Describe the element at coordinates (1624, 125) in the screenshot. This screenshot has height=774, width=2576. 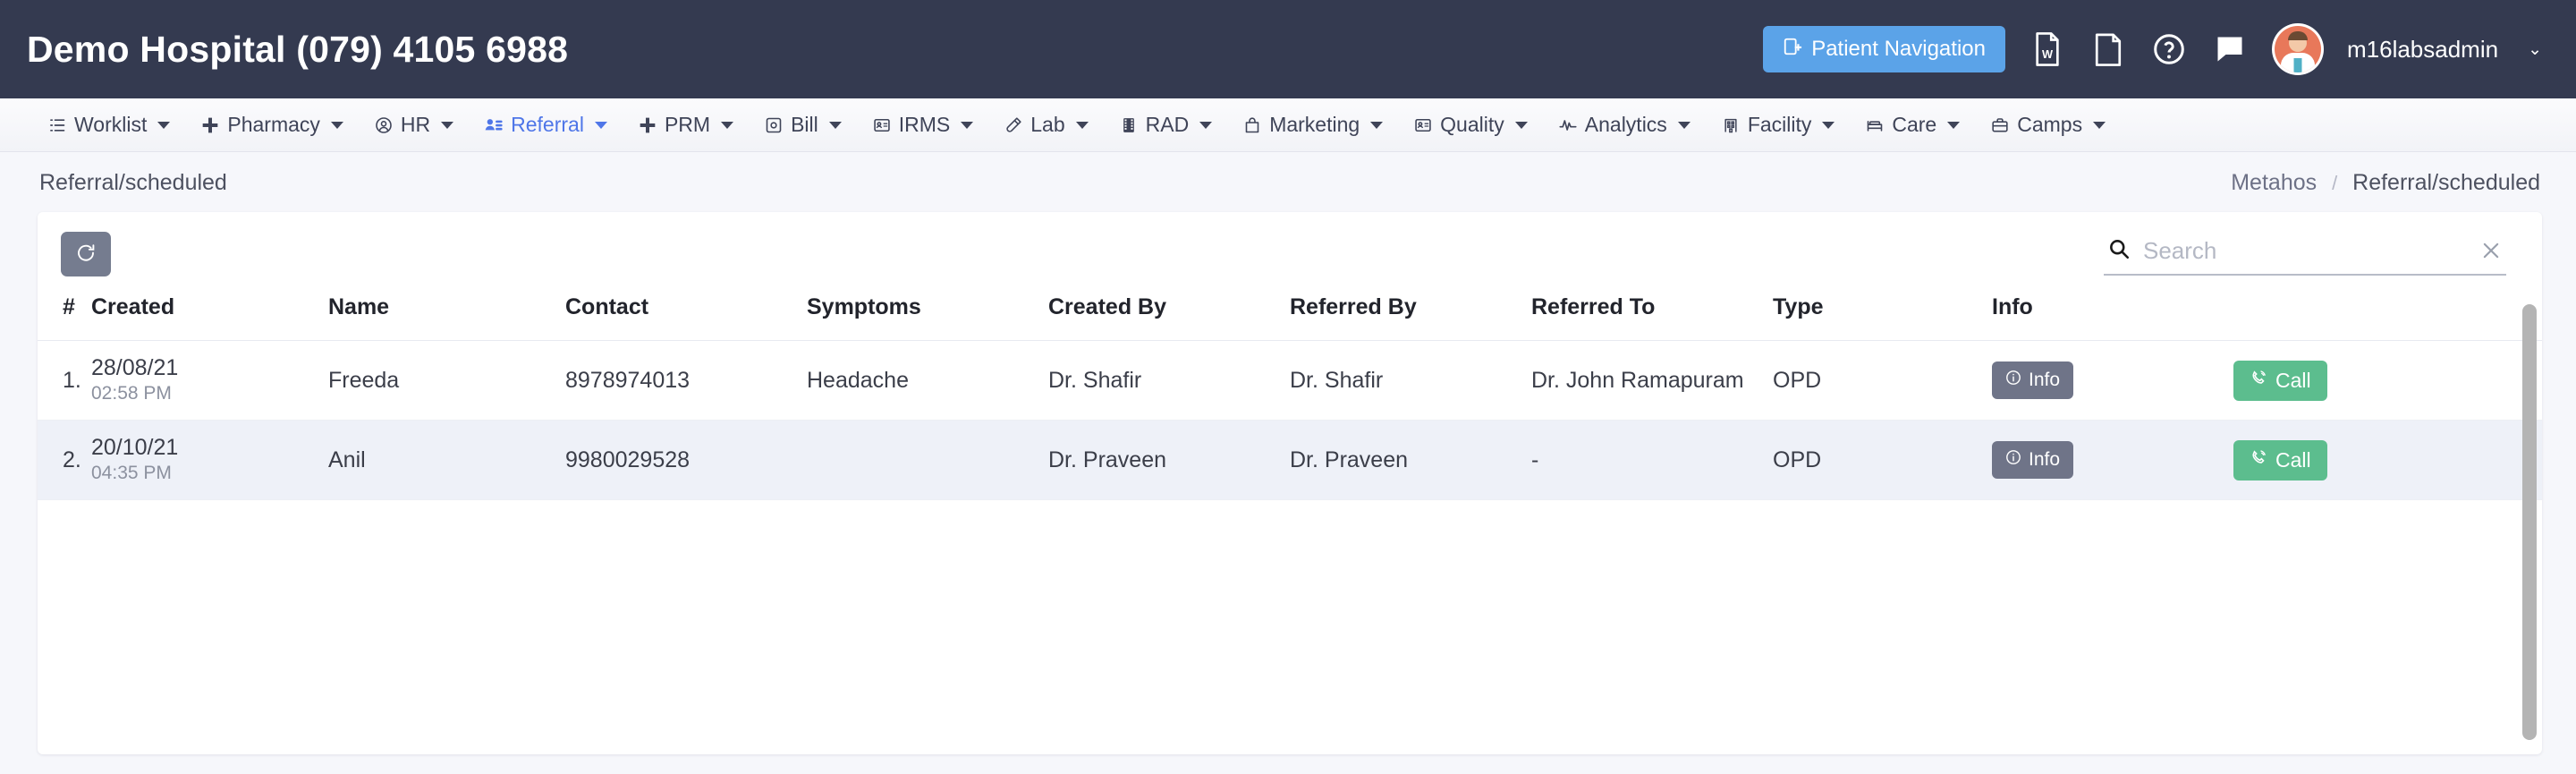
I see `nav-item-analytics: Analytics` at that location.